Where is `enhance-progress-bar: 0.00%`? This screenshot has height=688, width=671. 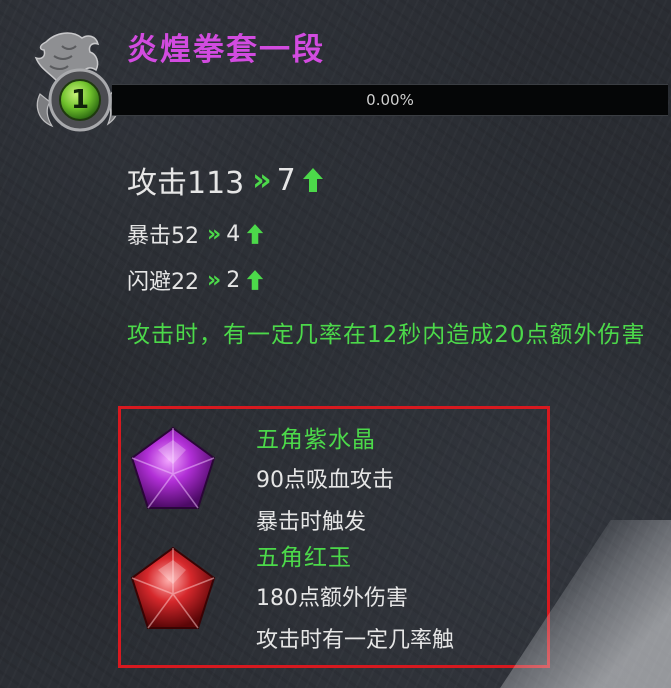
enhance-progress-bar: 0.00% is located at coordinates (390, 100).